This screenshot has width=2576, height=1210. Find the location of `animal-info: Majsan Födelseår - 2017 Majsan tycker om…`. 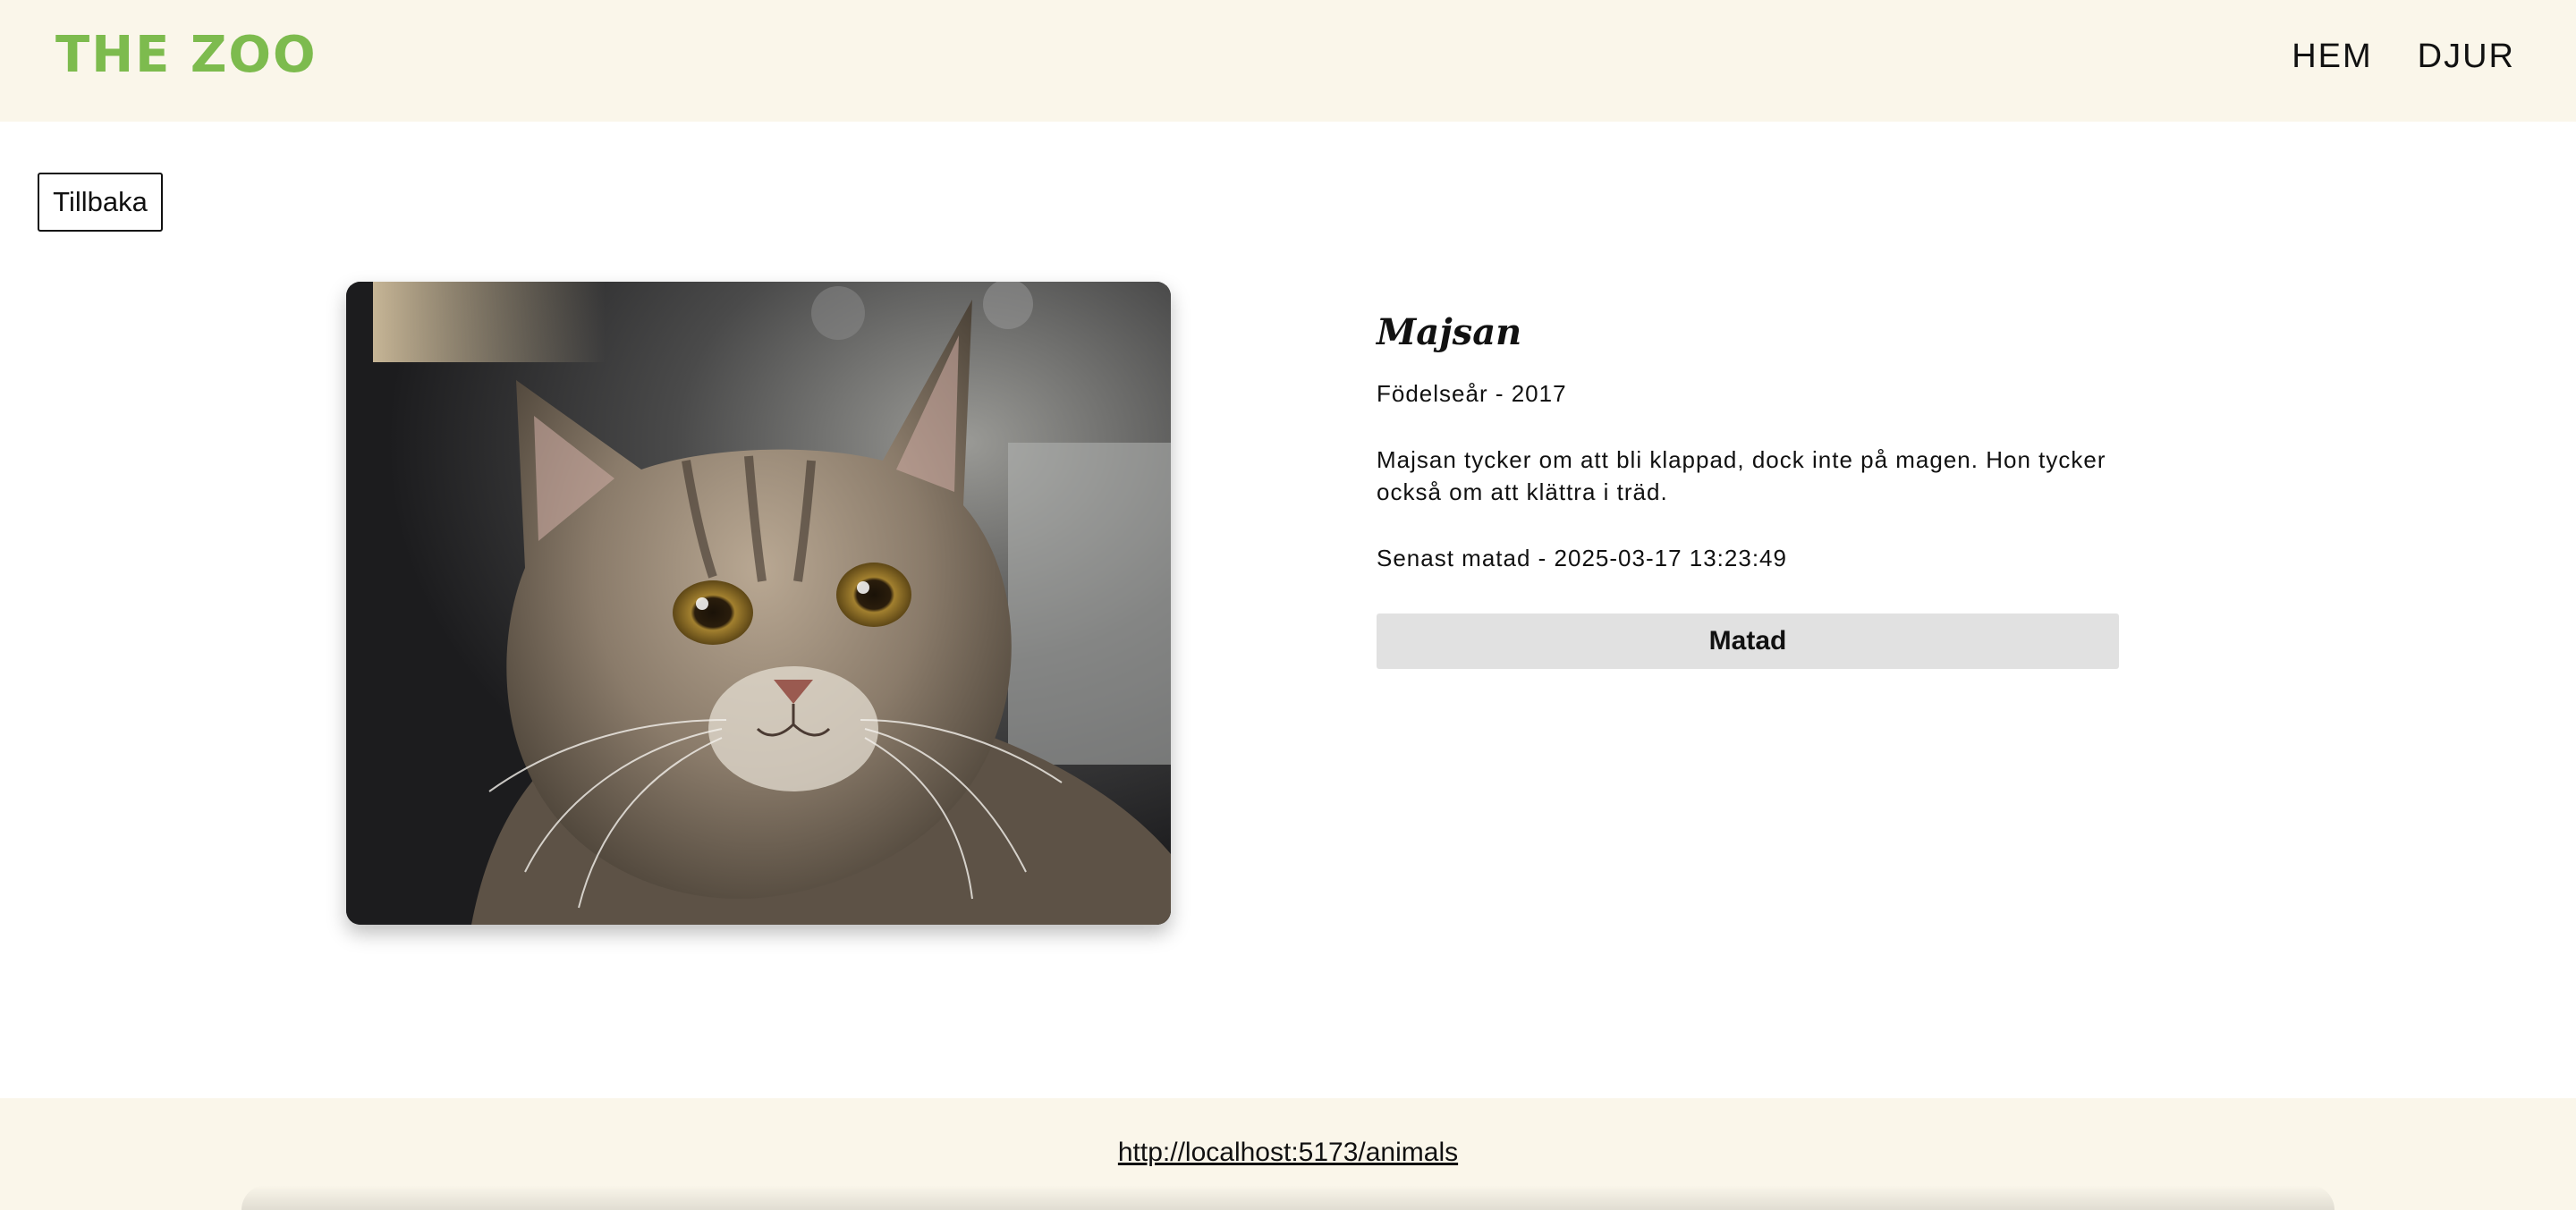

animal-info: Majsan Födelseår - 2017 Majsan tycker om… is located at coordinates (1761, 486).